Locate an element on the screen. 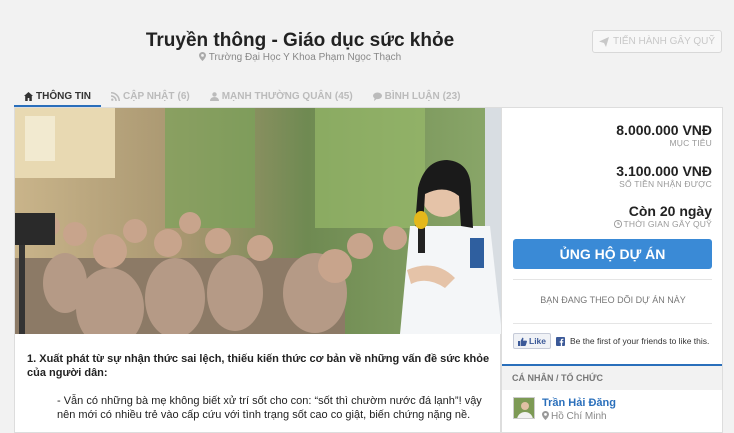 The image size is (734, 433). page-subtitle: Trường Đại Học Y Khoa Phạm Ngọc Thạch is located at coordinates (300, 57).